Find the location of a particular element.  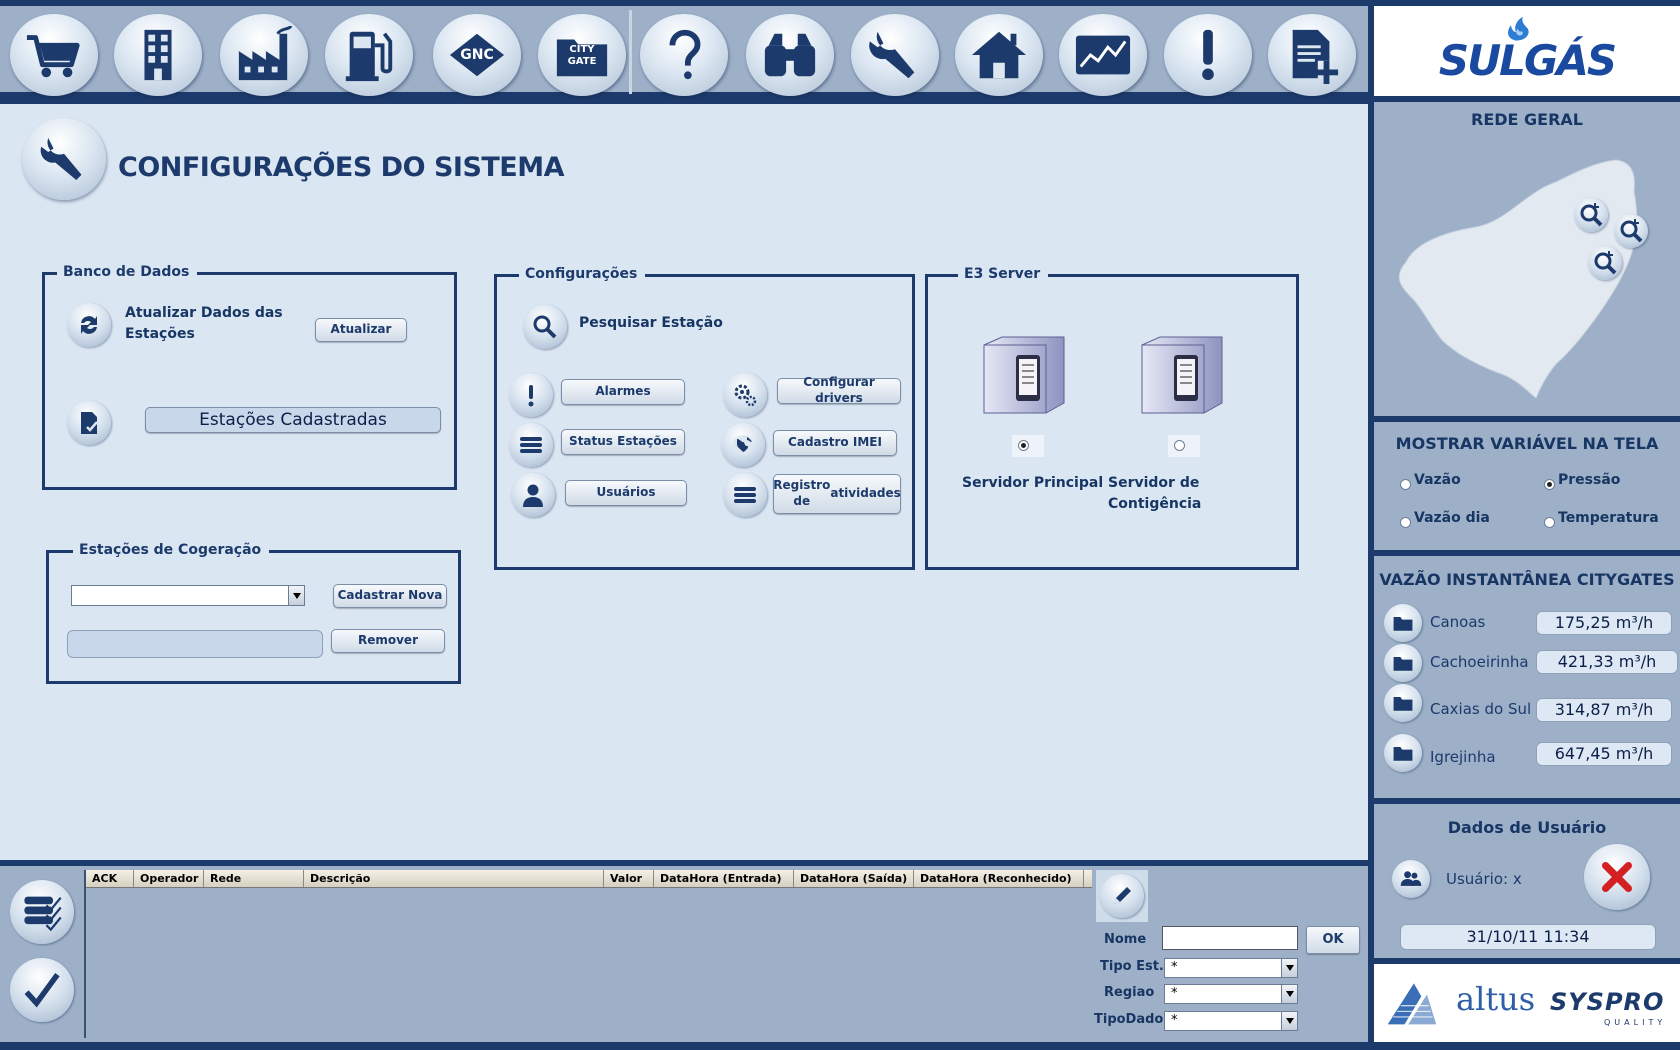

remover-button: Remover is located at coordinates (388, 641).